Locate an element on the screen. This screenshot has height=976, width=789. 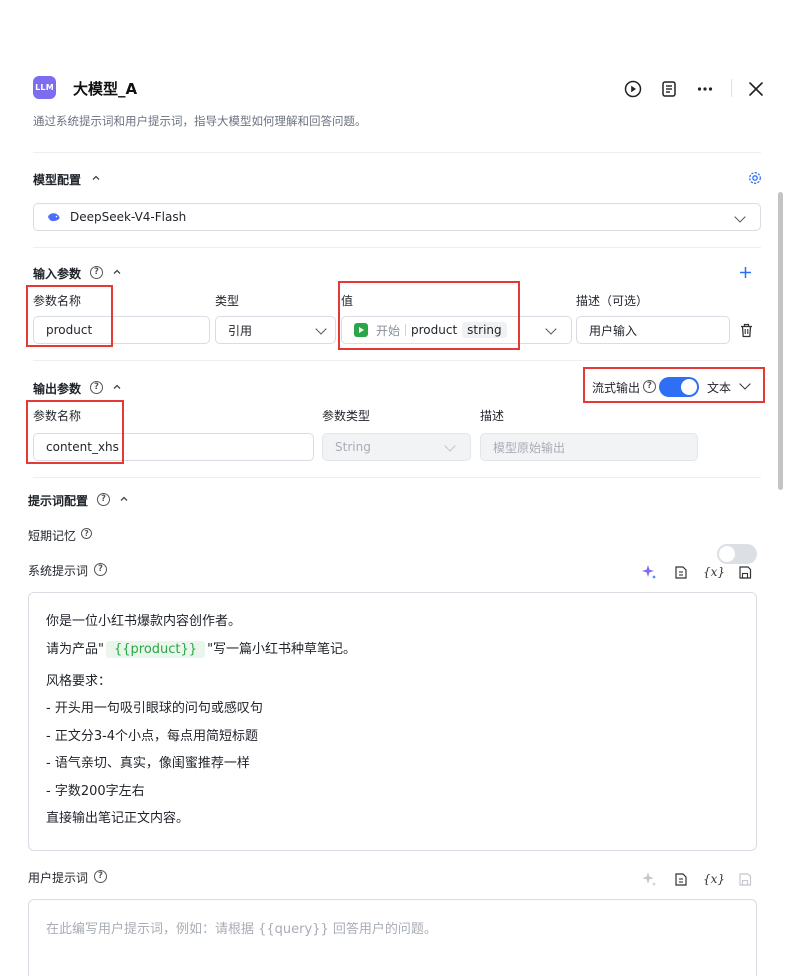
prompt-line: - 正文分3-4个小点，每点用简短标题 is located at coordinates (152, 736).